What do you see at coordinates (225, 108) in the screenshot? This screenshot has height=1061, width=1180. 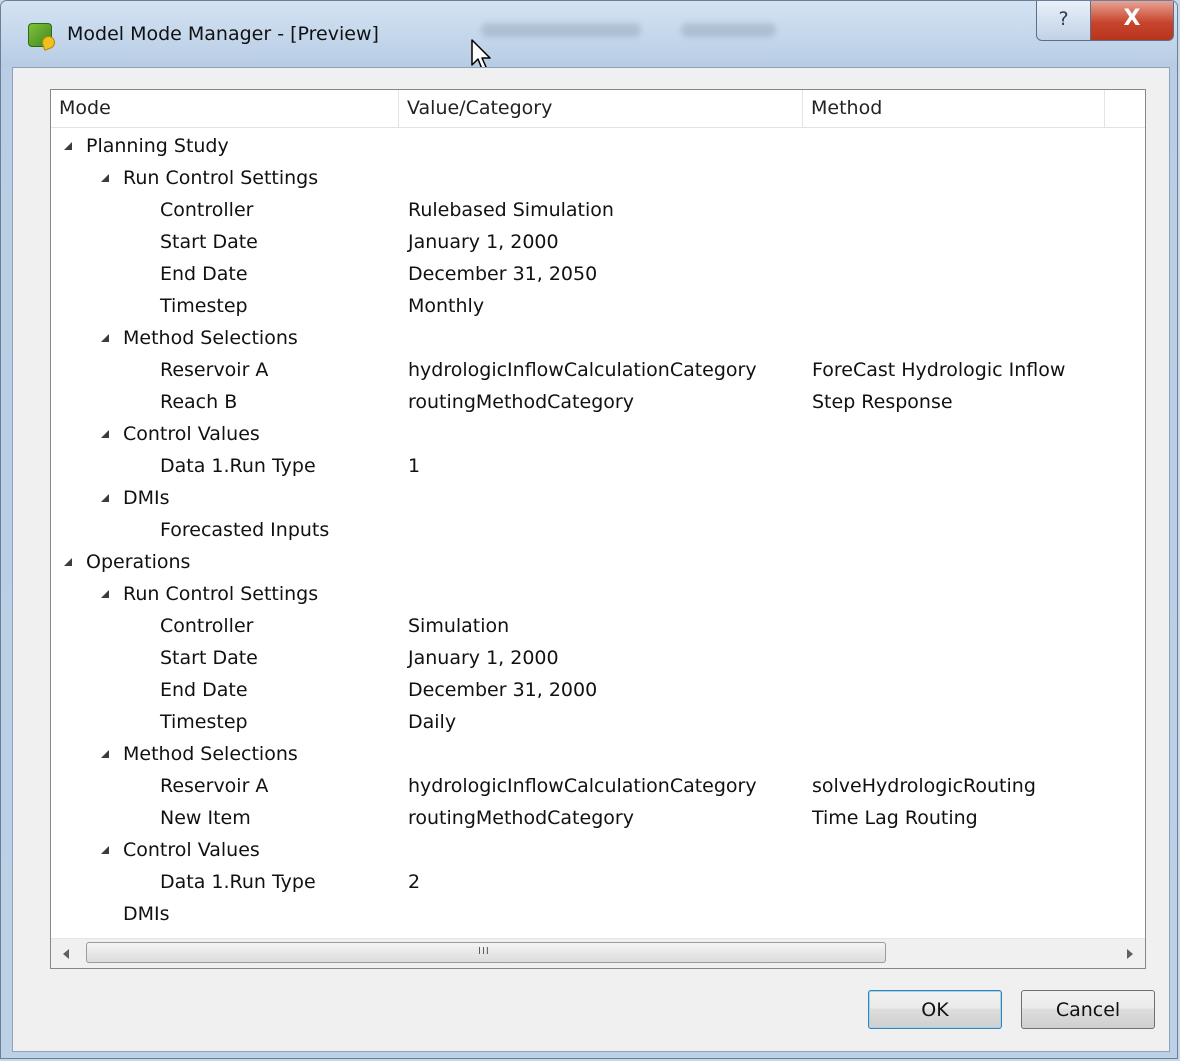 I see `column-header-mode: Mode` at bounding box center [225, 108].